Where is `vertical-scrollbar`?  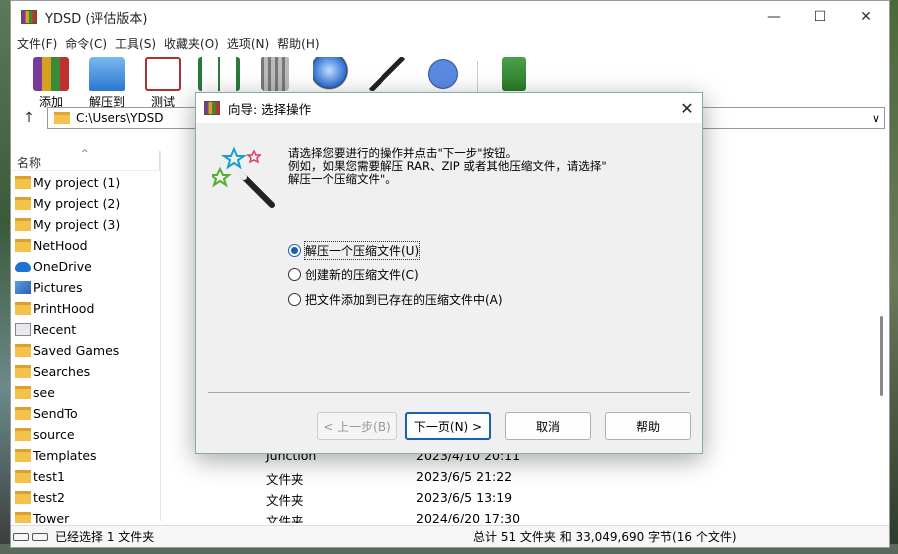
vertical-scrollbar is located at coordinates (882, 337).